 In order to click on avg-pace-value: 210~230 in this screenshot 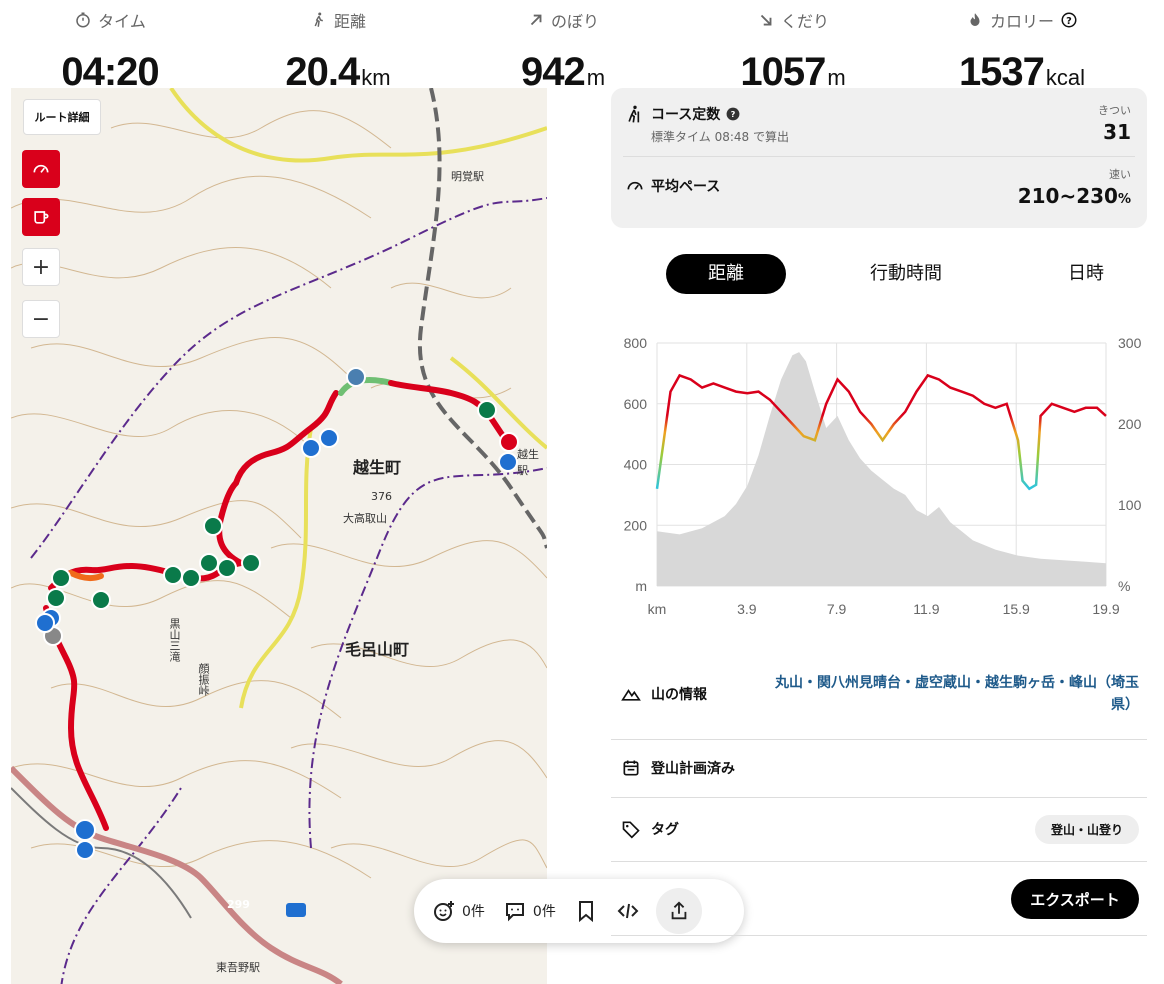, I will do `click(1067, 196)`.